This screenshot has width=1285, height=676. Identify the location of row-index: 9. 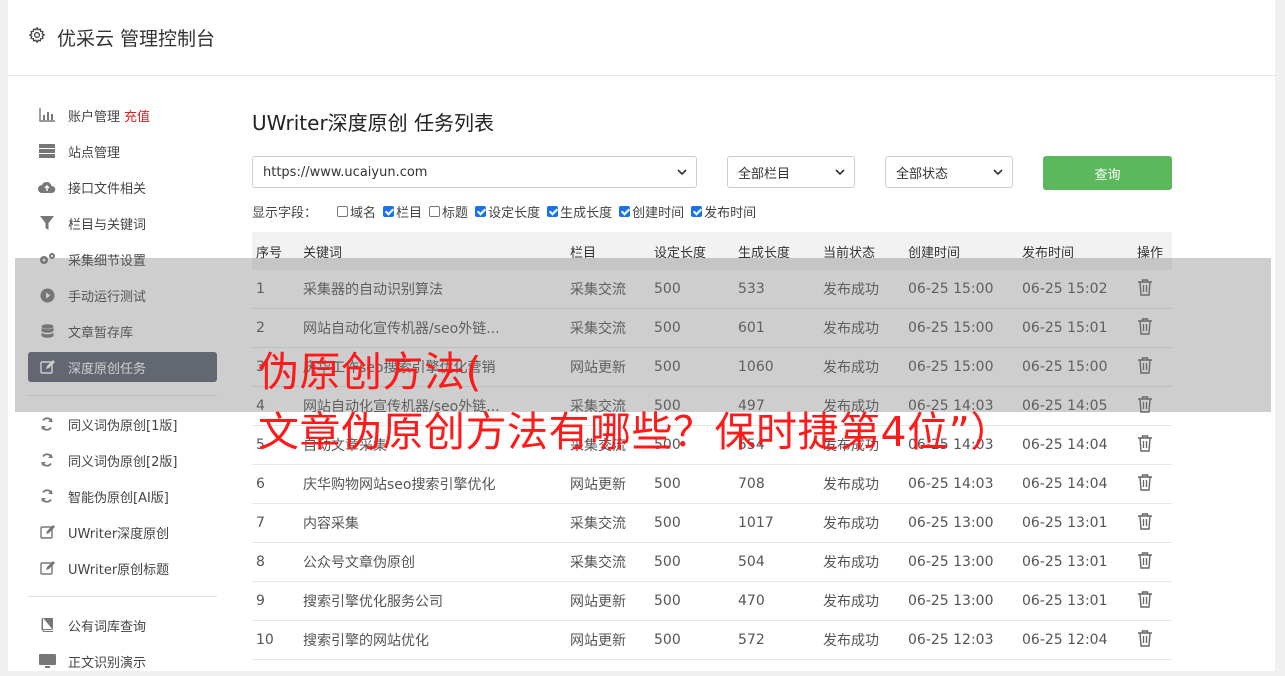
(275, 601).